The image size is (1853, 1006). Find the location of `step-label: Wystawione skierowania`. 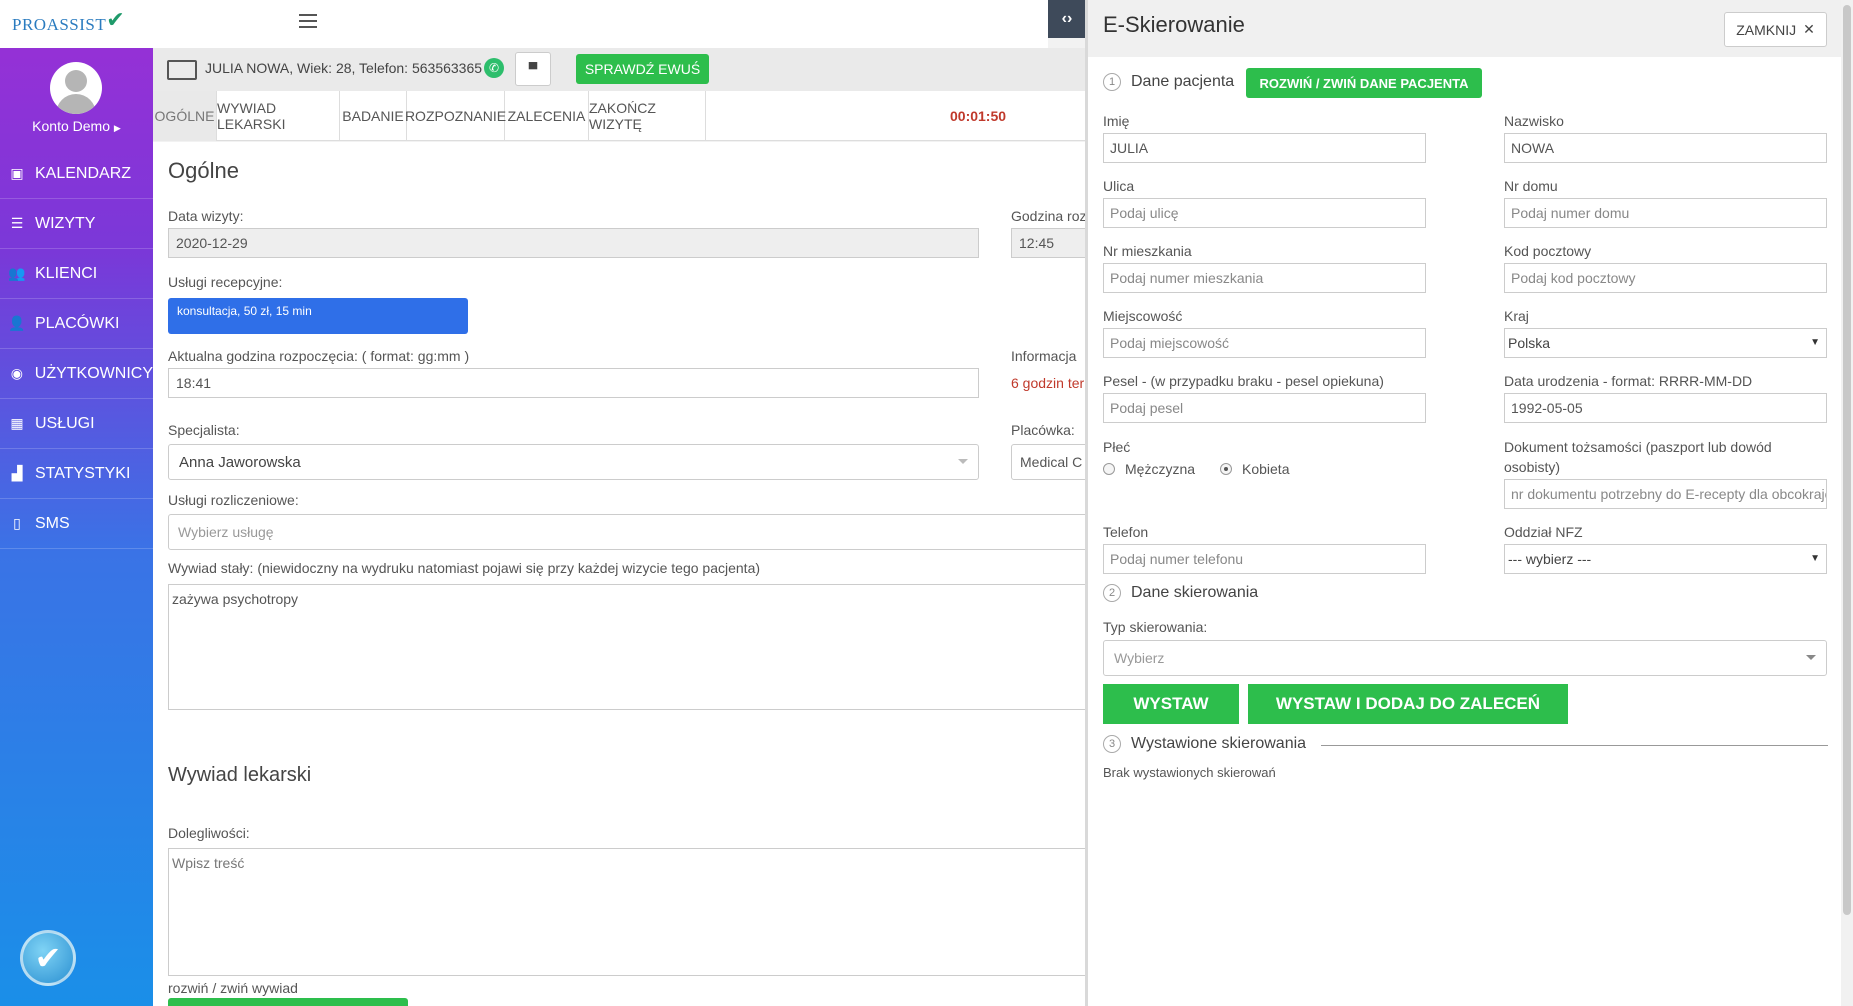

step-label: Wystawione skierowania is located at coordinates (1219, 743).